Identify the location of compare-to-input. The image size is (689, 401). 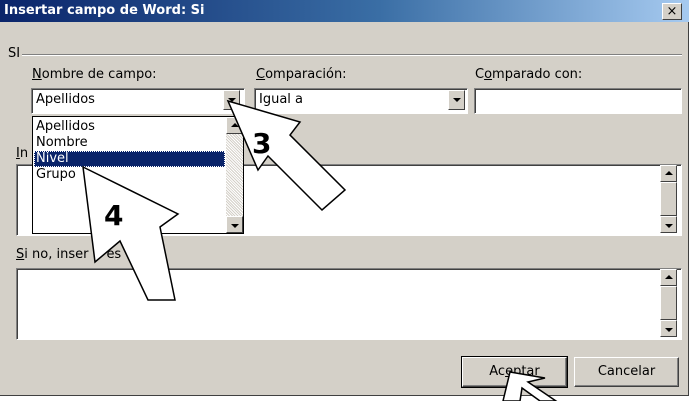
(578, 101).